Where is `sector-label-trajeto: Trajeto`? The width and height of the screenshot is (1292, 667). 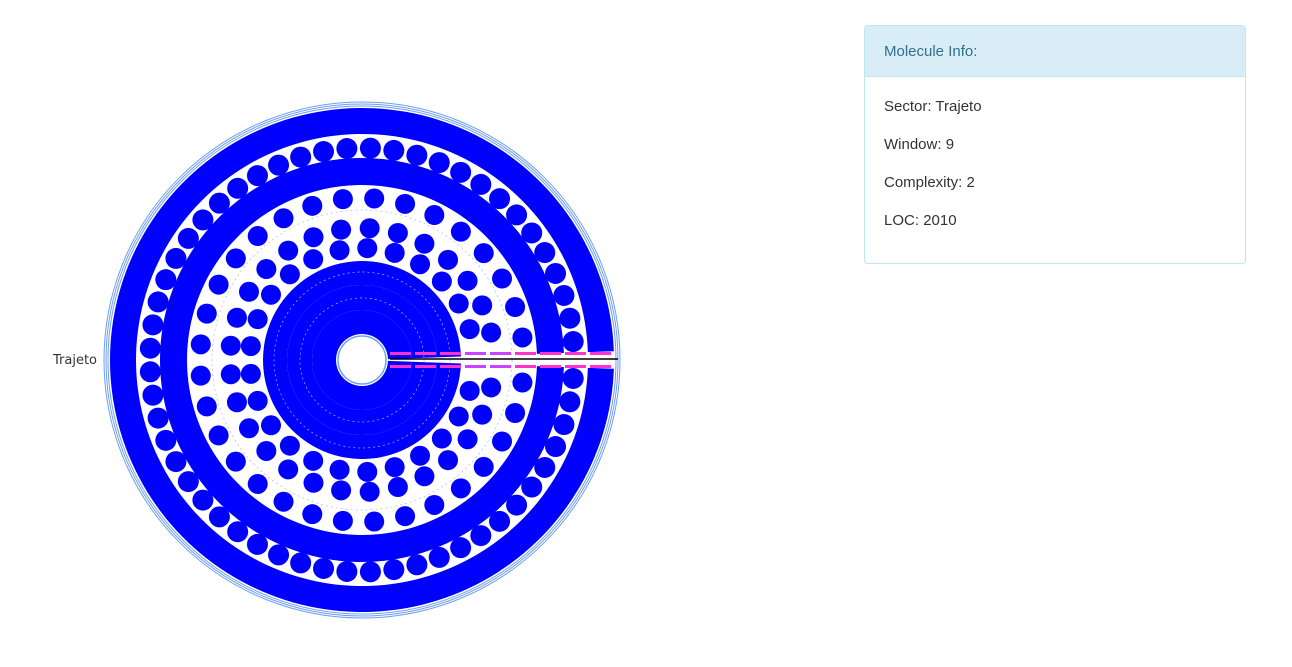
sector-label-trajeto: Trajeto is located at coordinates (74, 360).